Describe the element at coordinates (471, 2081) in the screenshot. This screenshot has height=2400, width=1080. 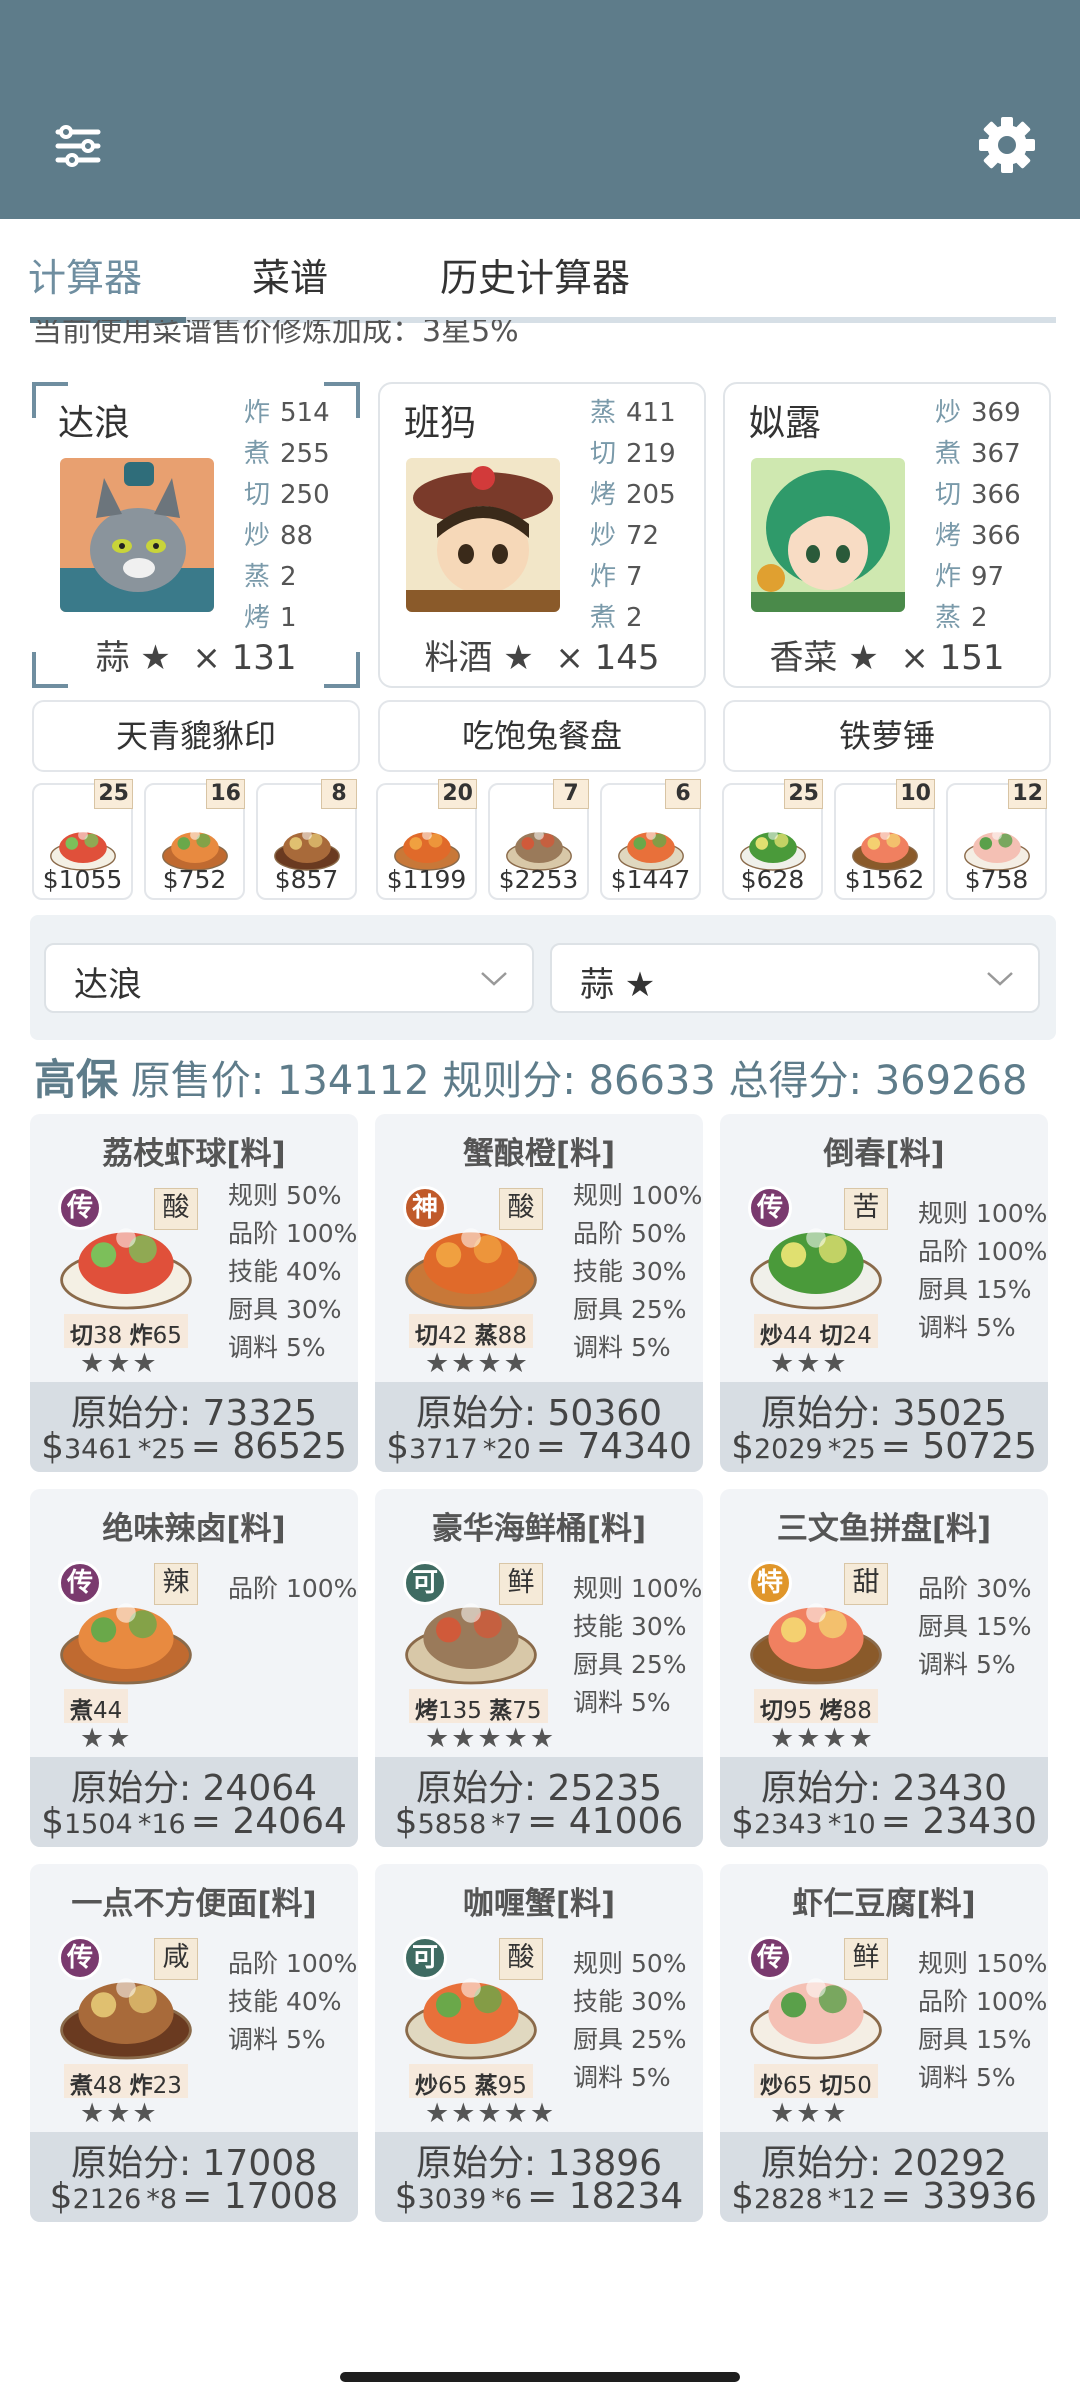
I see `skill-requirements: 炒65 蒸95` at that location.